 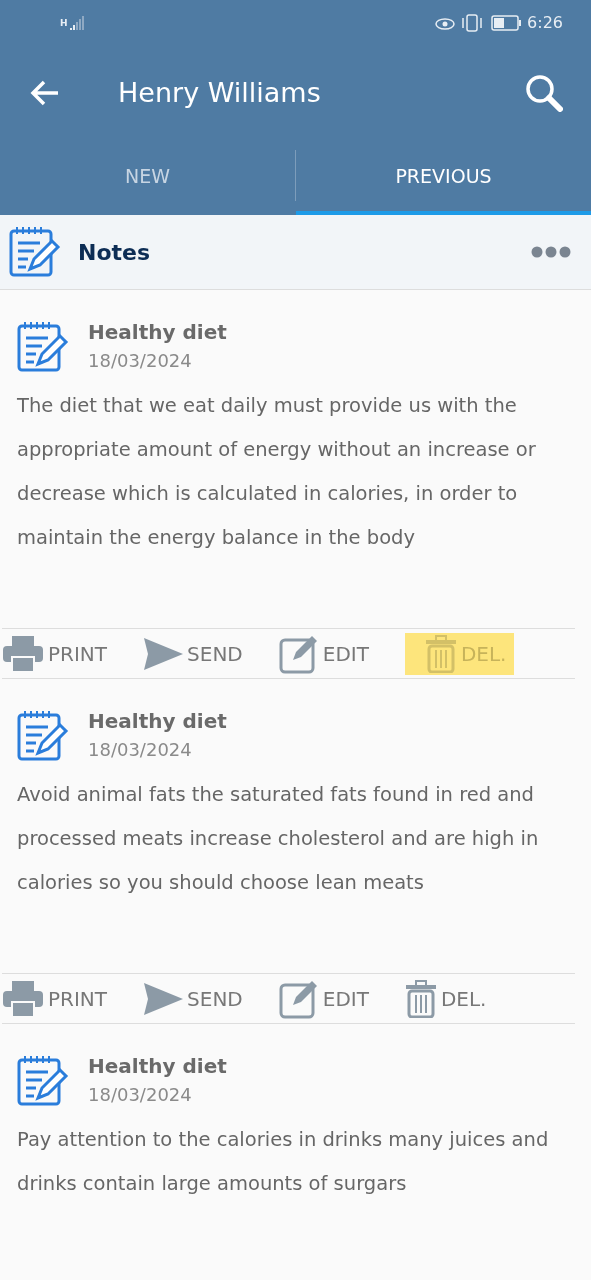 What do you see at coordinates (449, 998) in the screenshot?
I see `delete-button: DEL.` at bounding box center [449, 998].